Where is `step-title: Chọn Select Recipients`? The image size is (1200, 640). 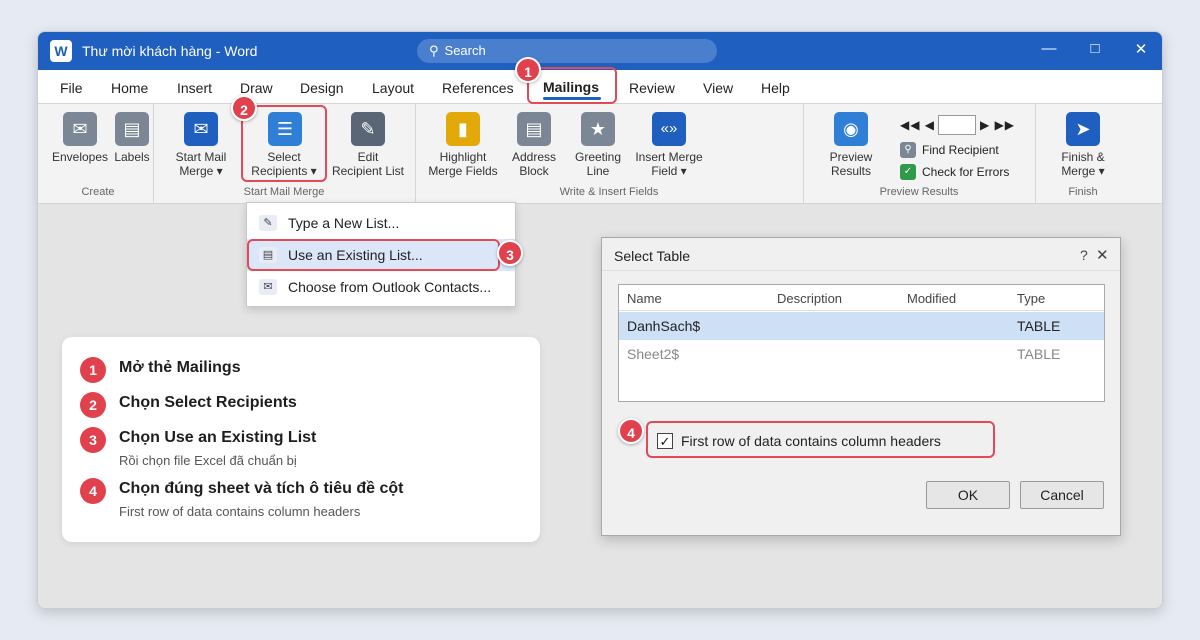
step-title: Chọn Select Recipients is located at coordinates (208, 402).